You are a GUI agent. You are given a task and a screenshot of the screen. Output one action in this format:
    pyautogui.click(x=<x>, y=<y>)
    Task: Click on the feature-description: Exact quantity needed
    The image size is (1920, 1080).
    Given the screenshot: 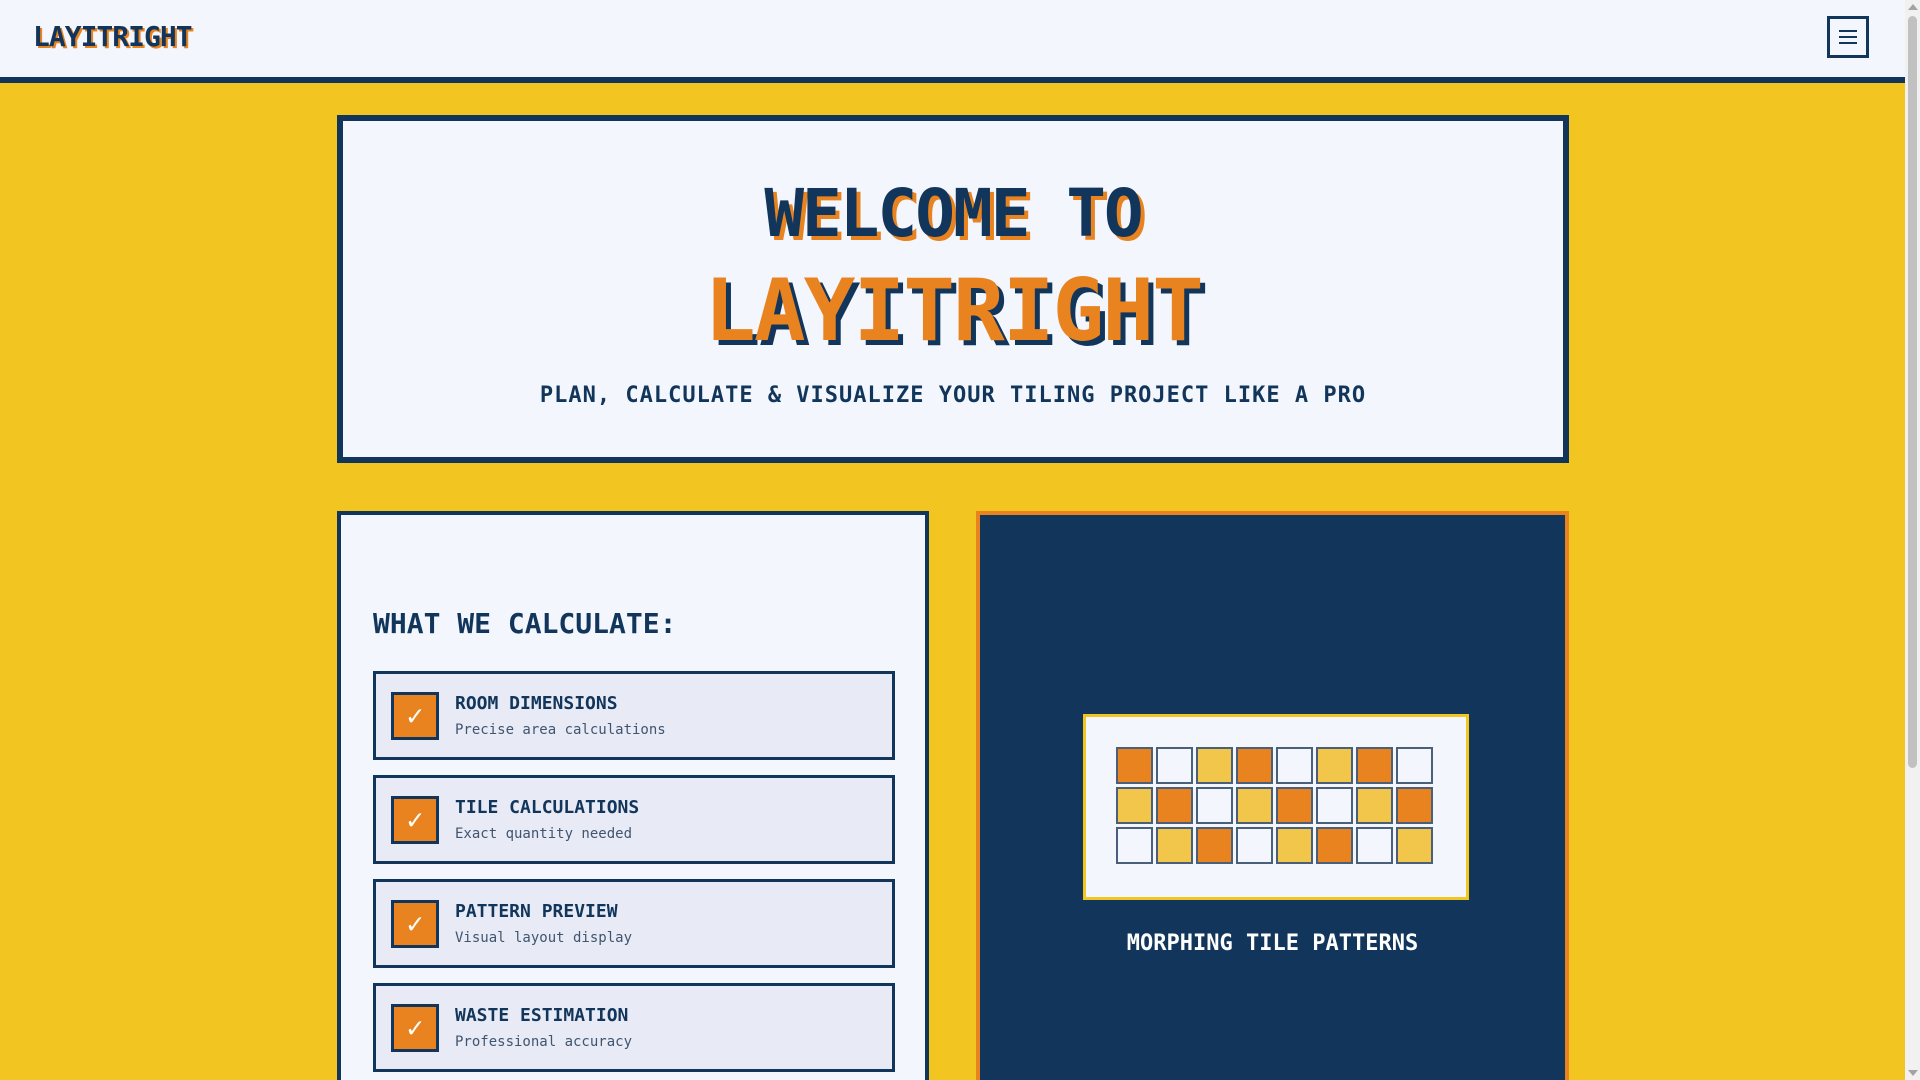 What is the action you would take?
    pyautogui.click(x=544, y=834)
    